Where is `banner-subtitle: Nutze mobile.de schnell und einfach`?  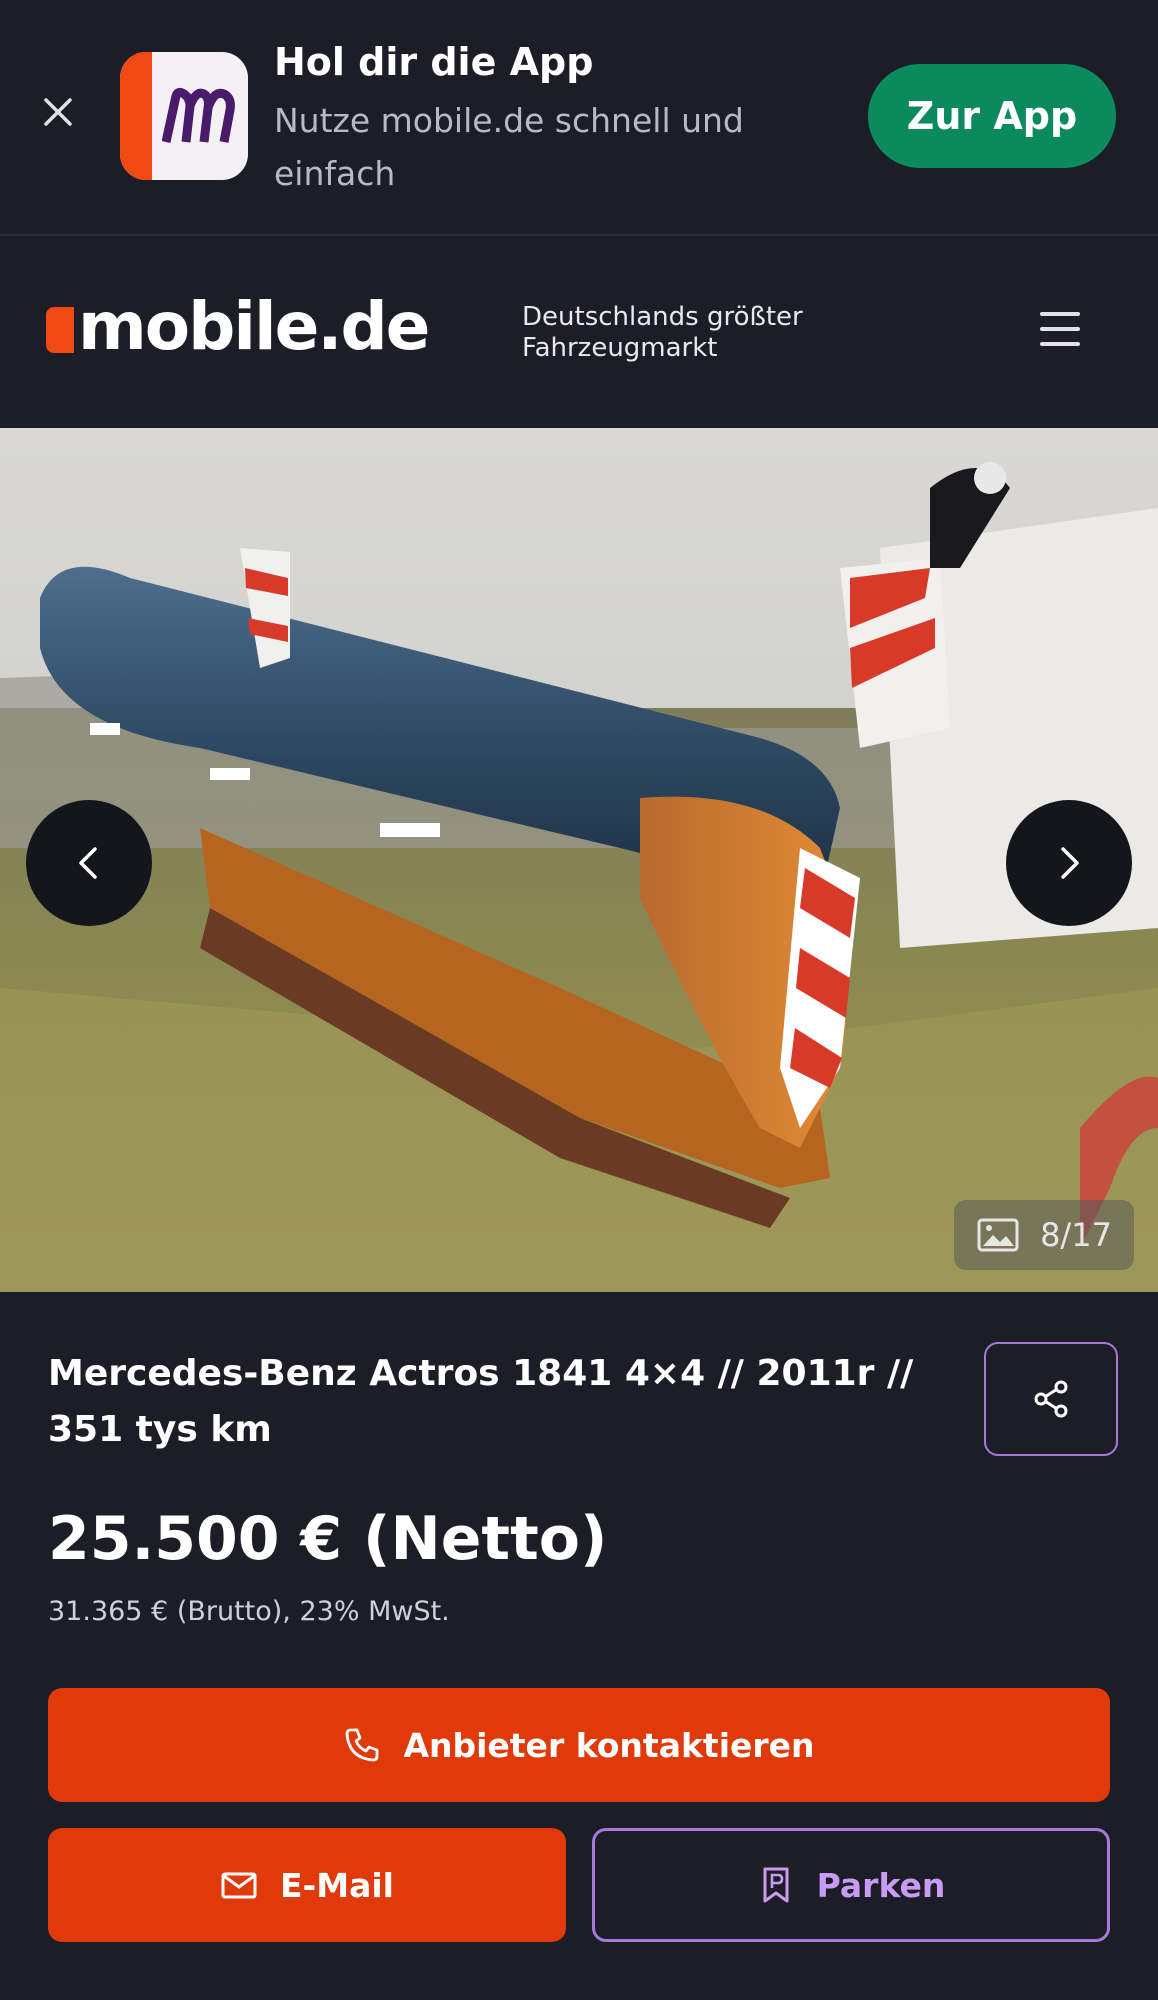
banner-subtitle: Nutze mobile.de schnell und einfach is located at coordinates (509, 147).